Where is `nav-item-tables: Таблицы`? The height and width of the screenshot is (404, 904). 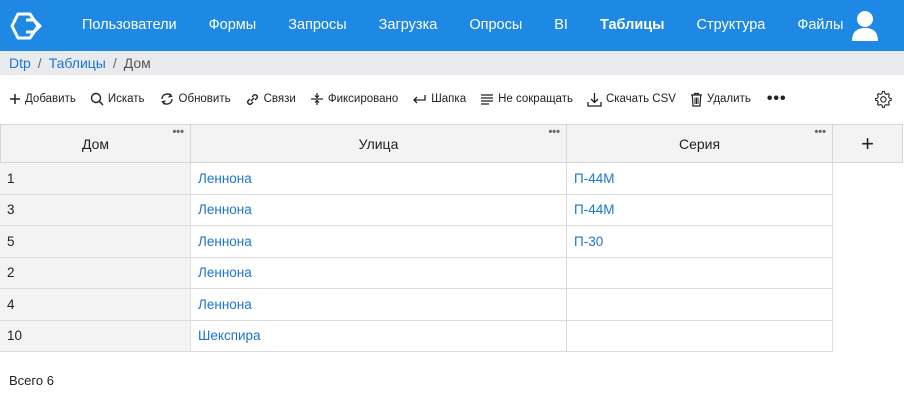
nav-item-tables: Таблицы is located at coordinates (632, 25).